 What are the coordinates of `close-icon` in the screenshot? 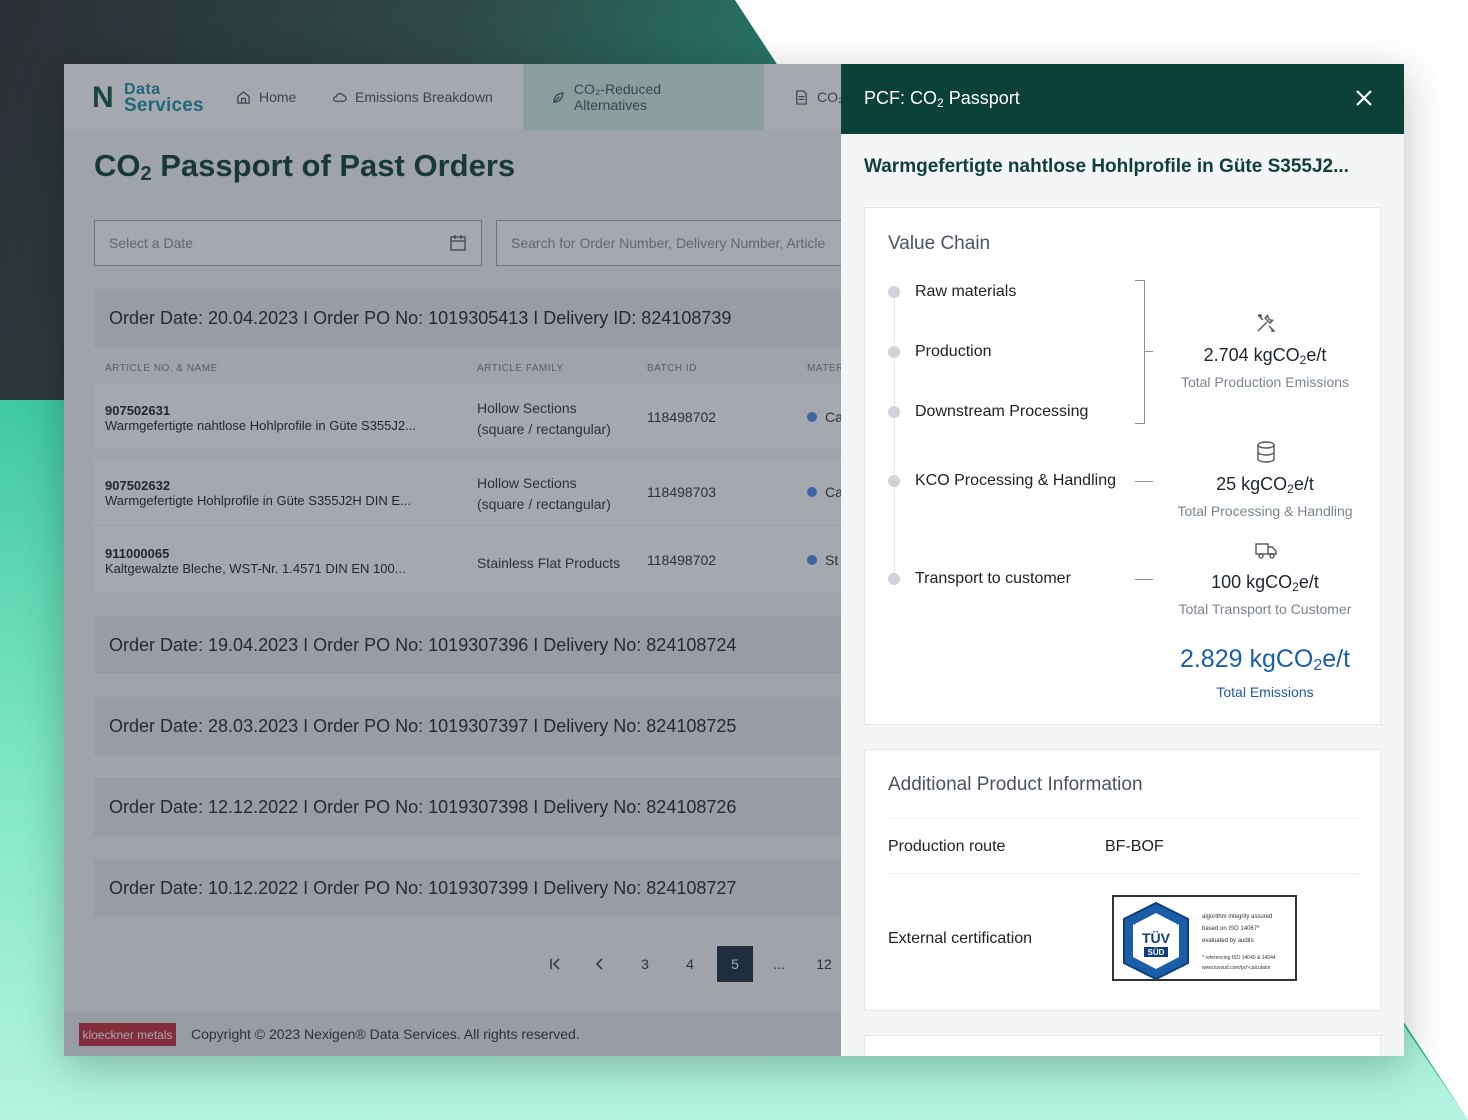 It's located at (1364, 98).